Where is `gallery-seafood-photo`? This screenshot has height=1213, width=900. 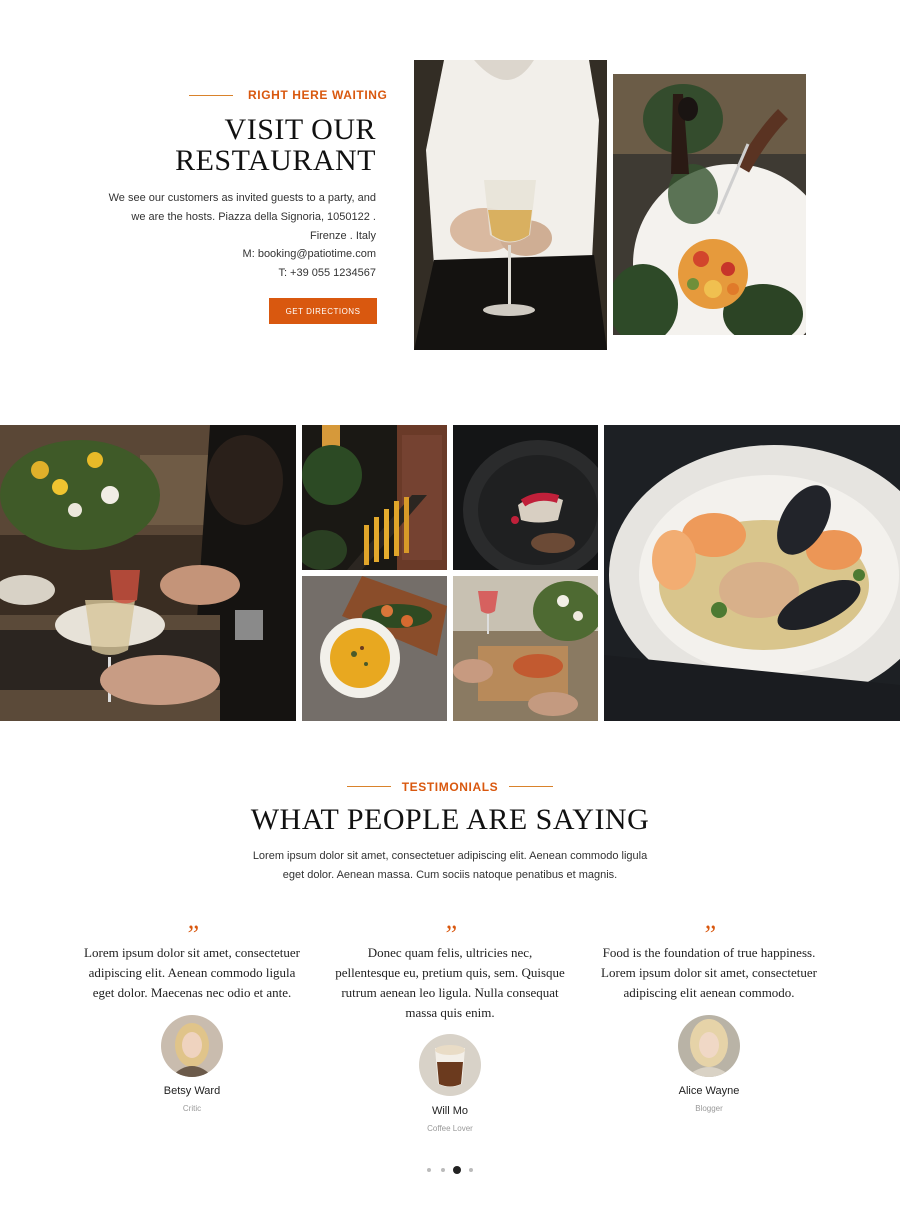 gallery-seafood-photo is located at coordinates (752, 573).